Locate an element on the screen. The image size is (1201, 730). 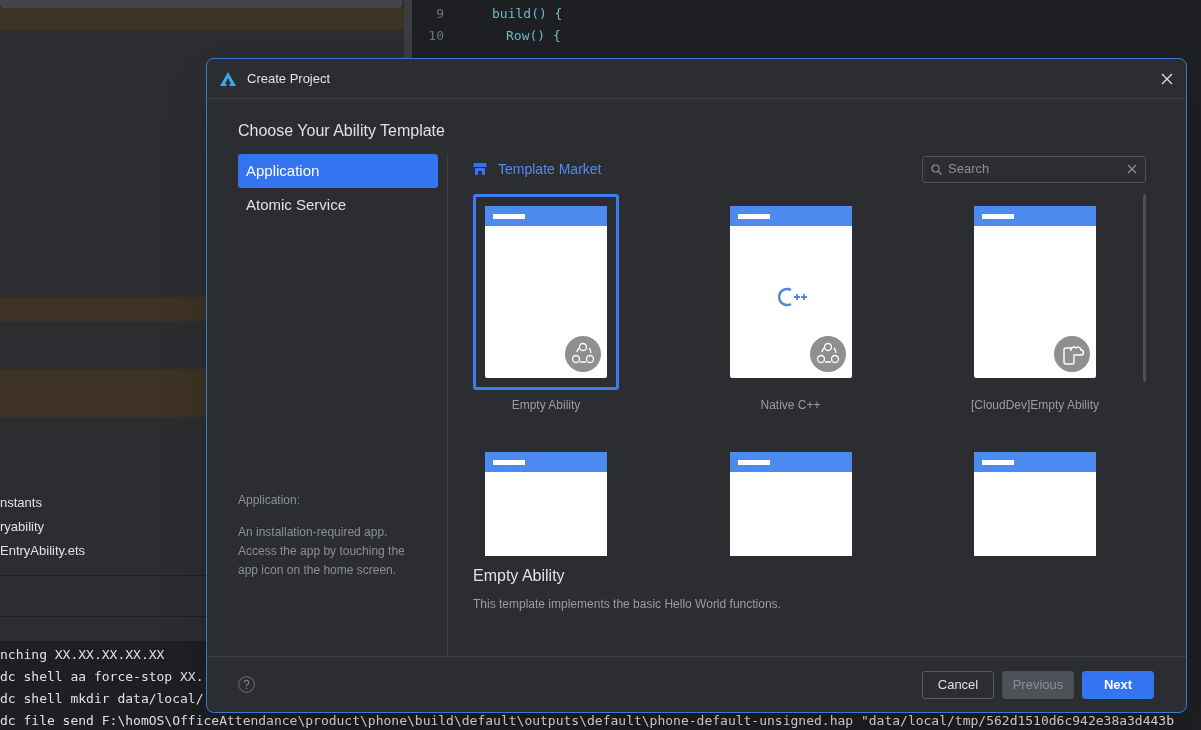
template-name: Empty Ability is located at coordinates (546, 405).